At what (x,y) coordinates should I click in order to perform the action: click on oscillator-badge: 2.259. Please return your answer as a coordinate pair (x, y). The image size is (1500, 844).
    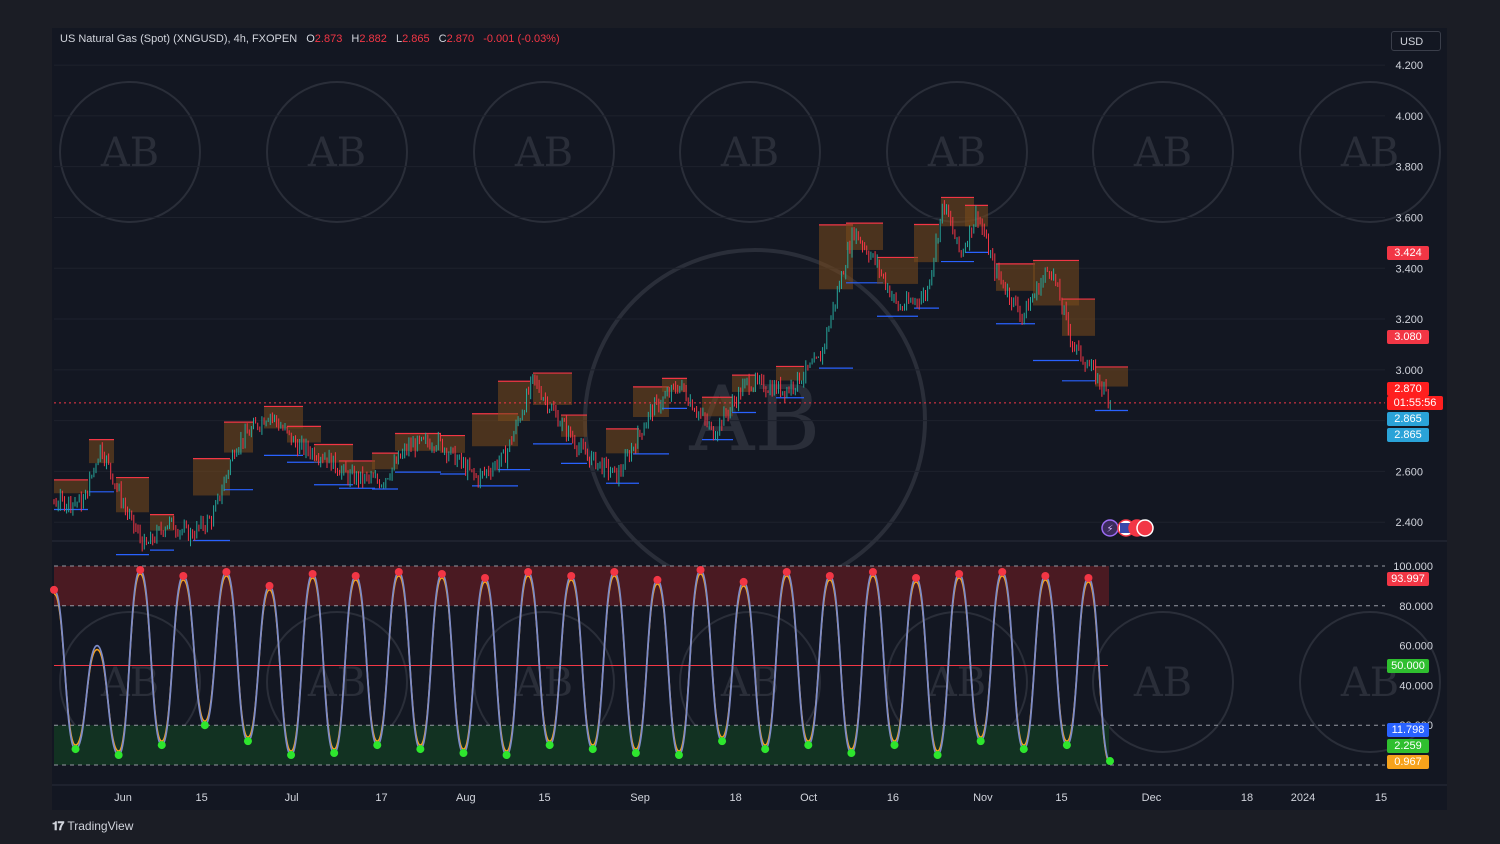
    Looking at the image, I should click on (1408, 746).